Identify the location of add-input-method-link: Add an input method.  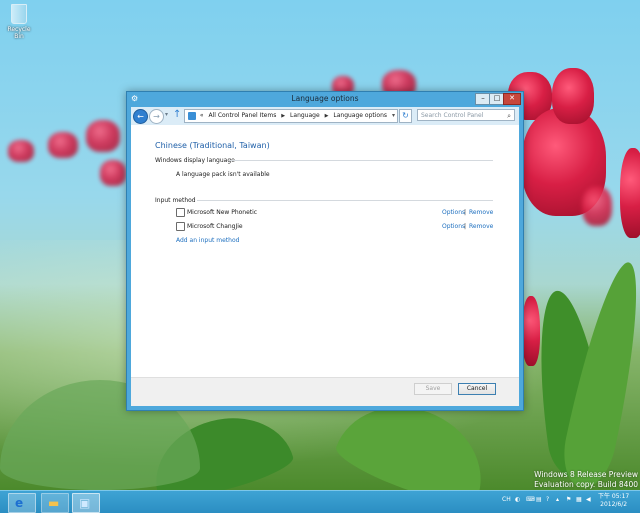
(207, 240).